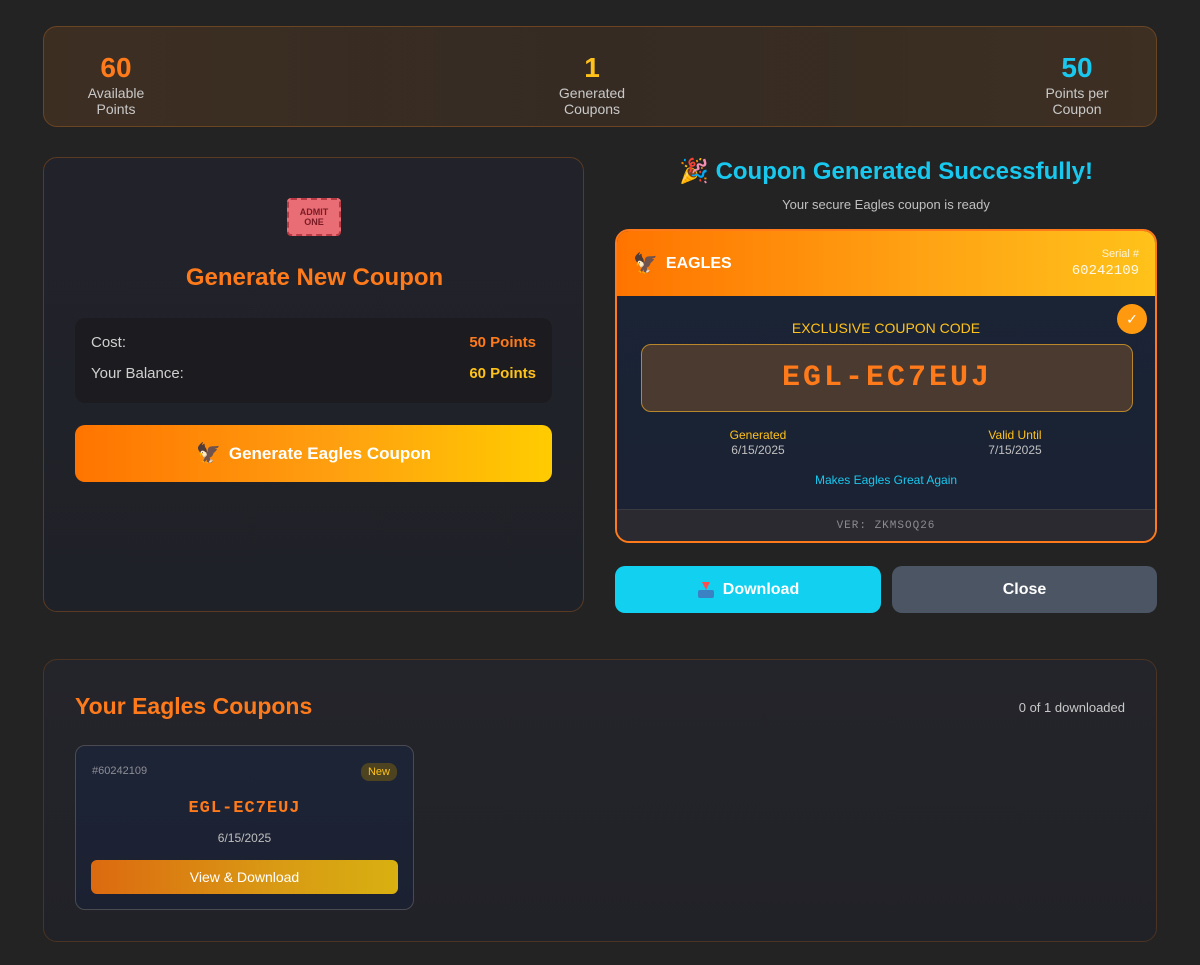 Image resolution: width=1200 pixels, height=965 pixels. What do you see at coordinates (592, 67) in the screenshot?
I see `generated-coupons-value: 1` at bounding box center [592, 67].